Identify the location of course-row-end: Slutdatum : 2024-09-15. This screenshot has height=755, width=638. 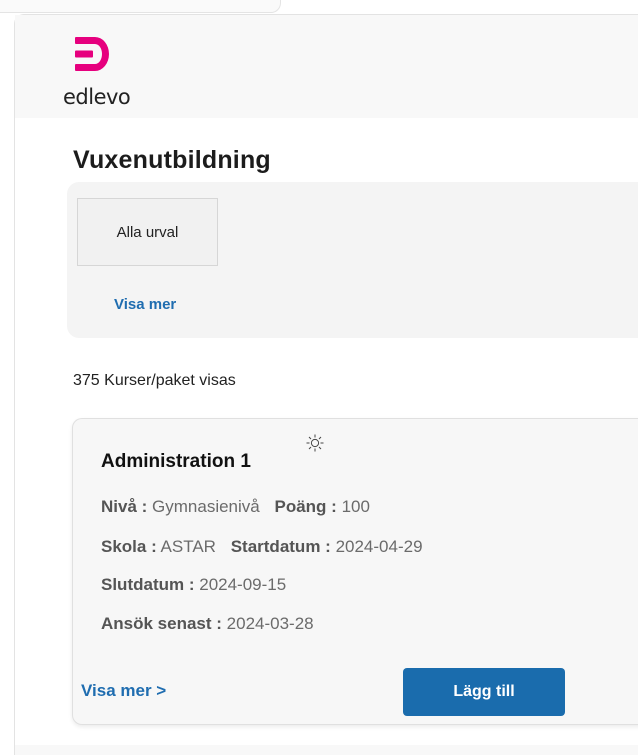
(193, 585).